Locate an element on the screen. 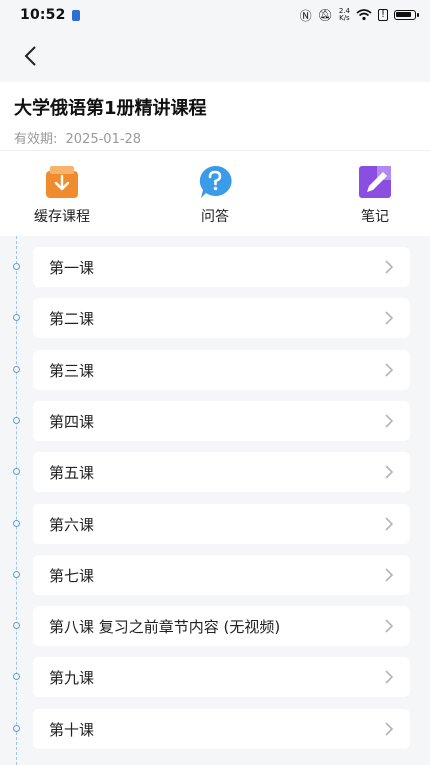 Image resolution: width=430 pixels, height=765 pixels. lesson-title: 第十课 is located at coordinates (72, 729).